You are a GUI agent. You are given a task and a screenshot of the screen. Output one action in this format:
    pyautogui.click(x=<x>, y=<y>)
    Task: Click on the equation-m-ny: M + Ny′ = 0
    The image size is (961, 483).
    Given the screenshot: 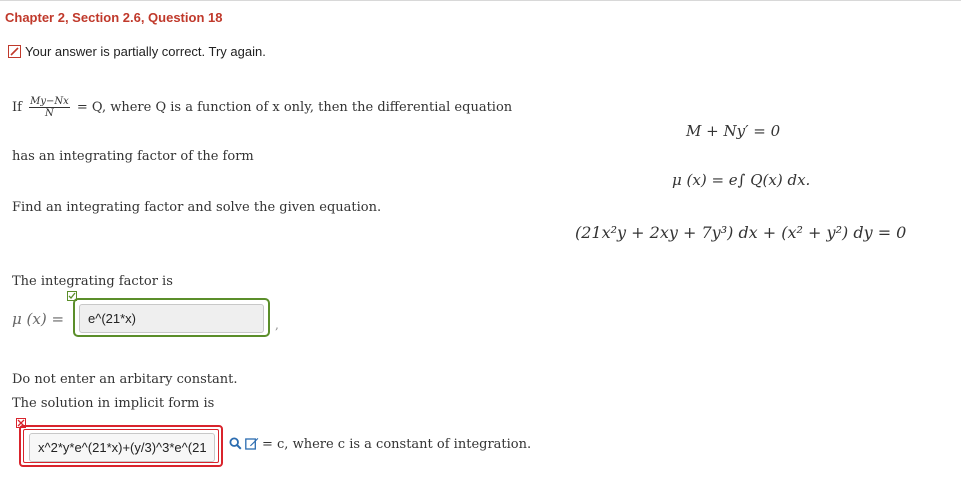 What is the action you would take?
    pyautogui.click(x=733, y=131)
    